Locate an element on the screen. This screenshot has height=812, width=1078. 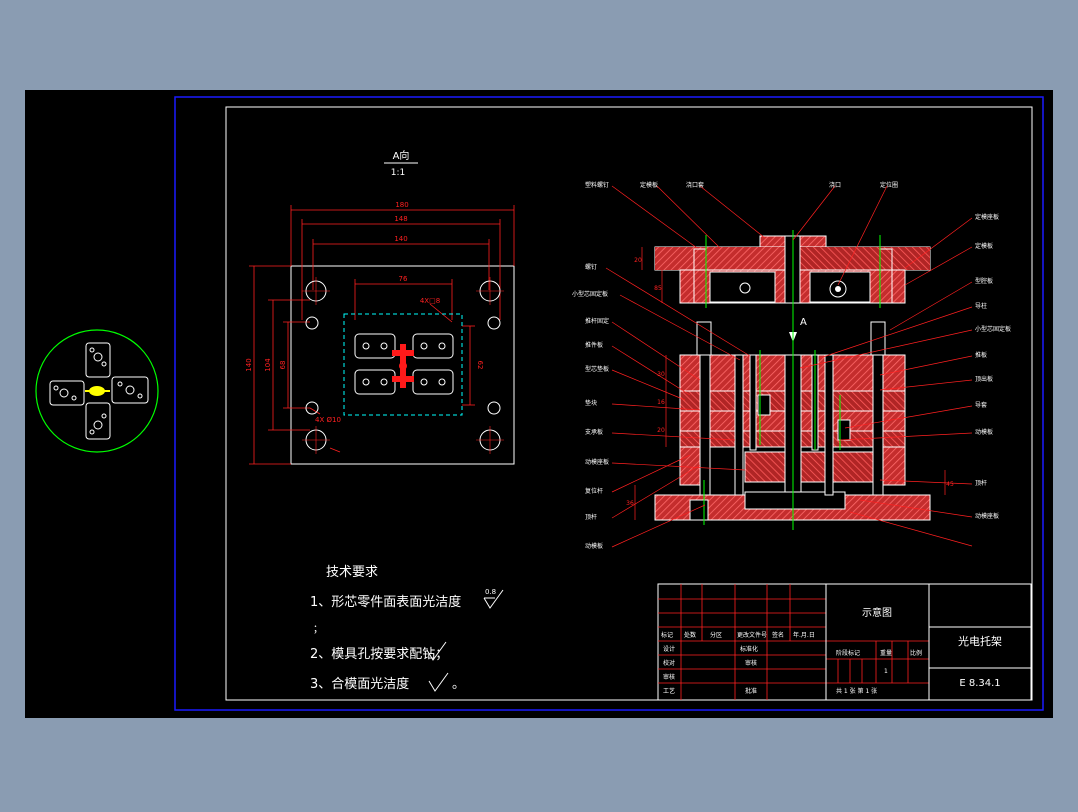
dim-h140: 140 is located at coordinates (249, 364).